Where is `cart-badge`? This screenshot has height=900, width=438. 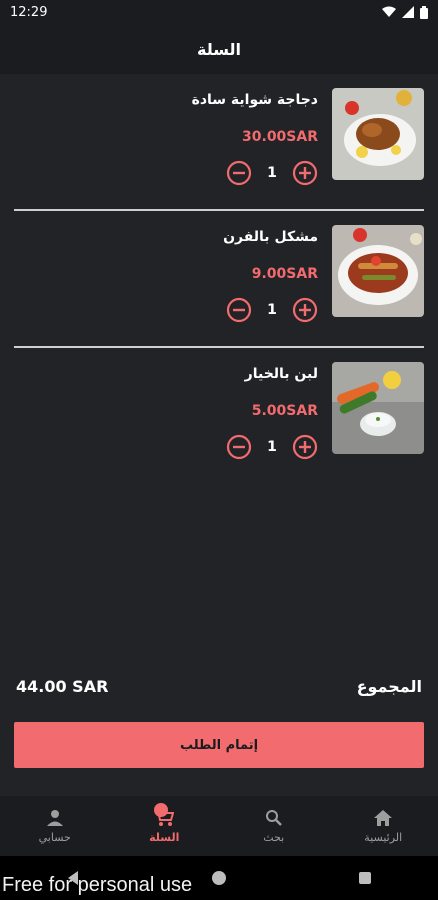 cart-badge is located at coordinates (161, 809).